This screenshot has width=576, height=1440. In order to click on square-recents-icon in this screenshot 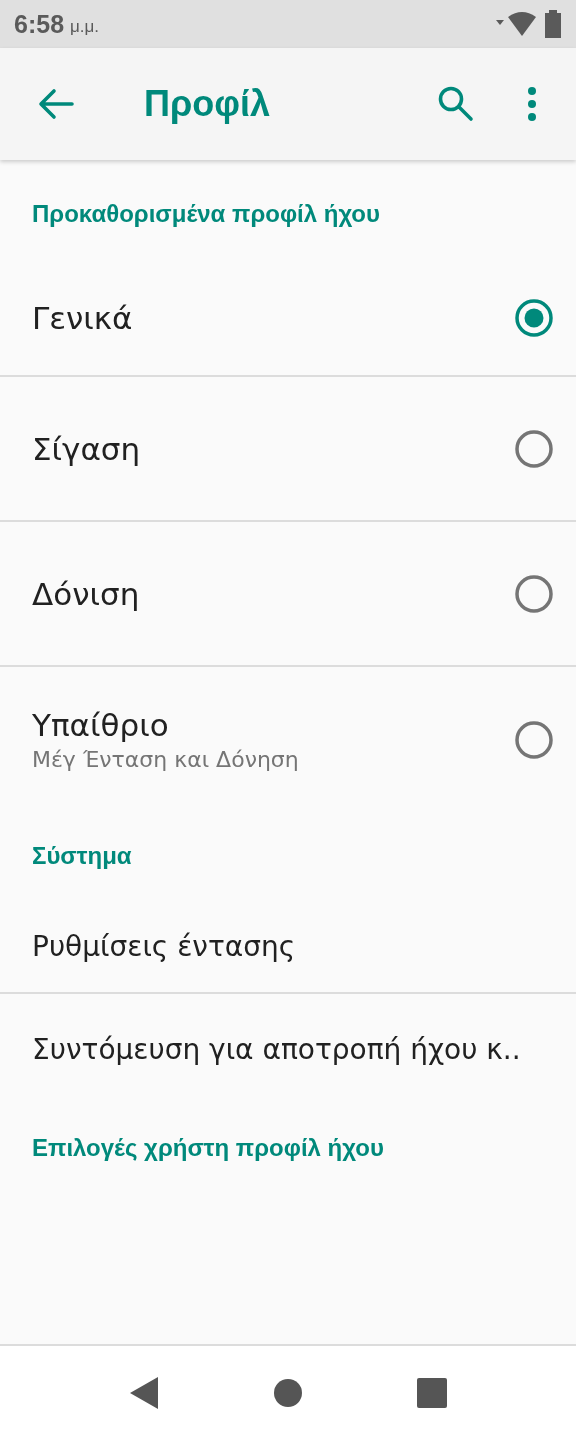, I will do `click(432, 1393)`.